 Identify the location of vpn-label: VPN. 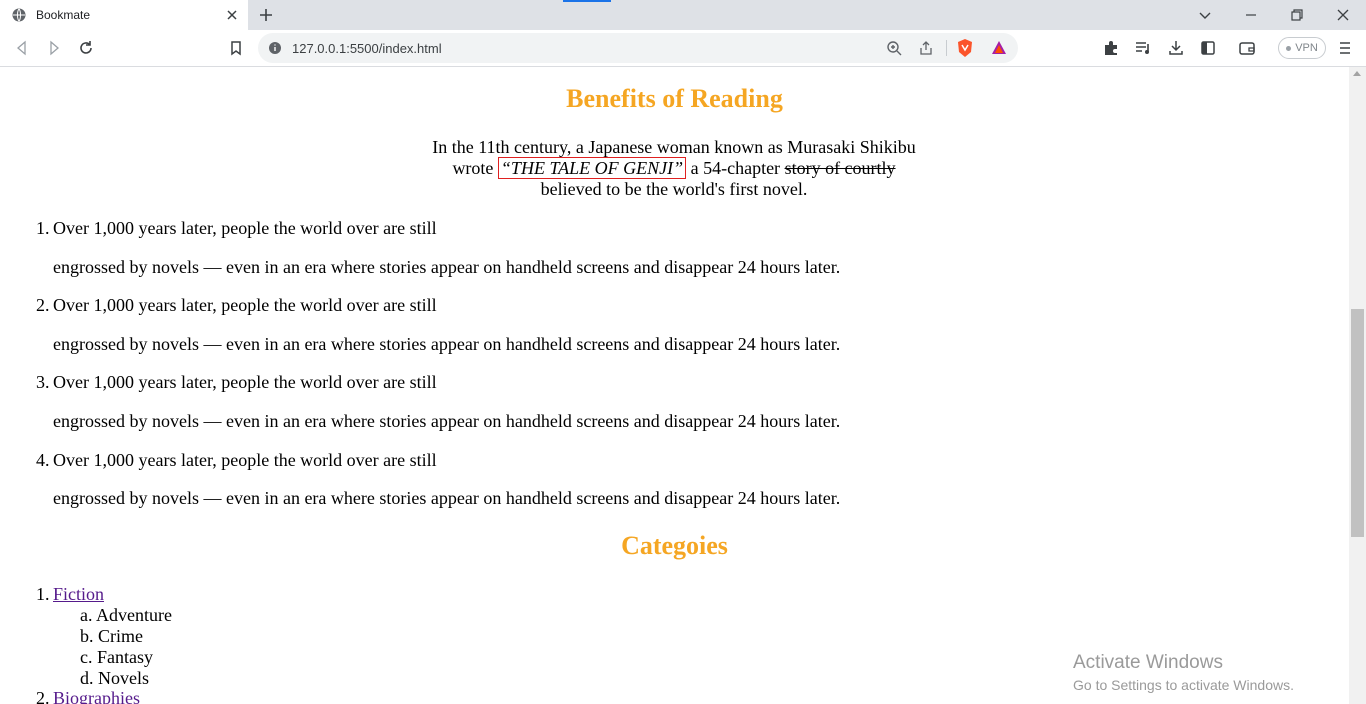
(1306, 48).